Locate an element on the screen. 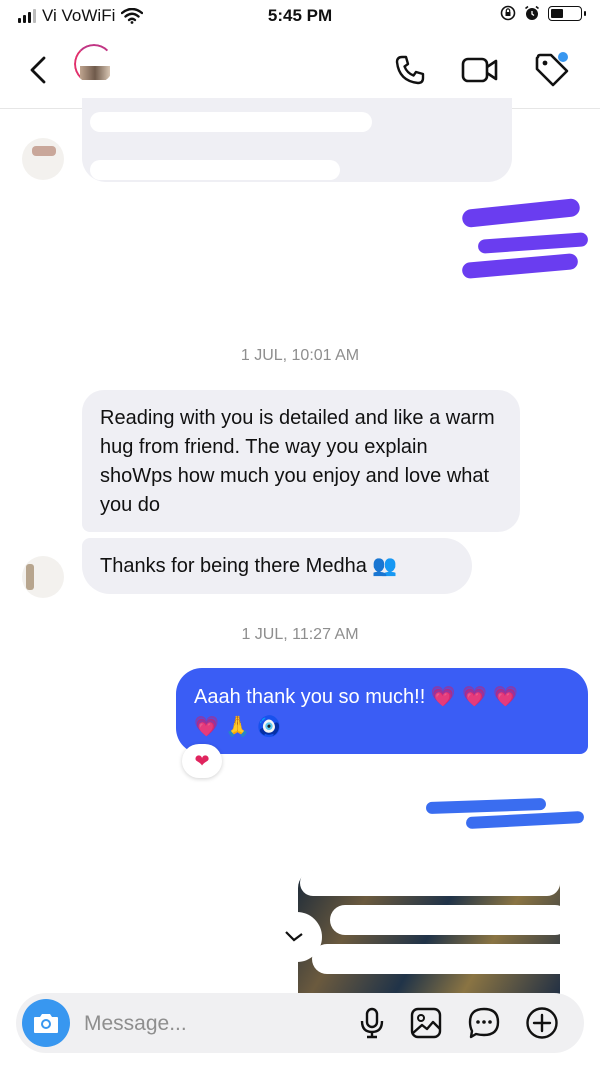  contact-avatar is located at coordinates (94, 64).